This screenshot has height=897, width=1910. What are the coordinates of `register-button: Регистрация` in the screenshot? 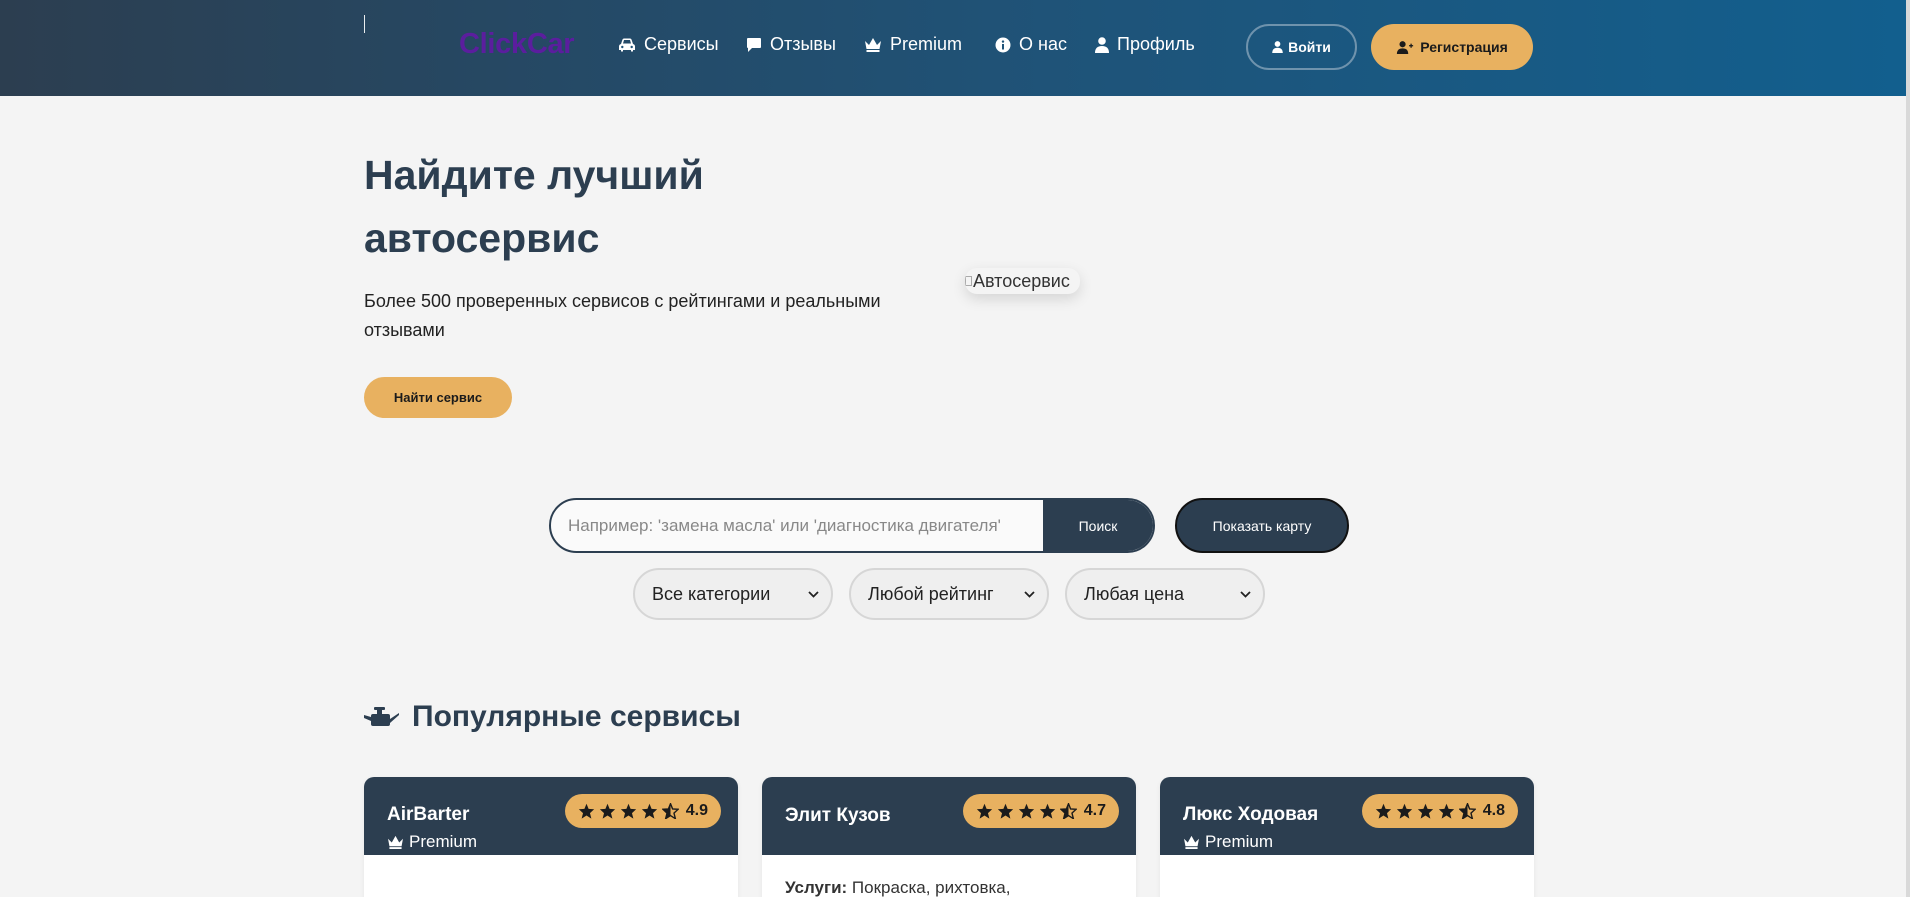 It's located at (1452, 47).